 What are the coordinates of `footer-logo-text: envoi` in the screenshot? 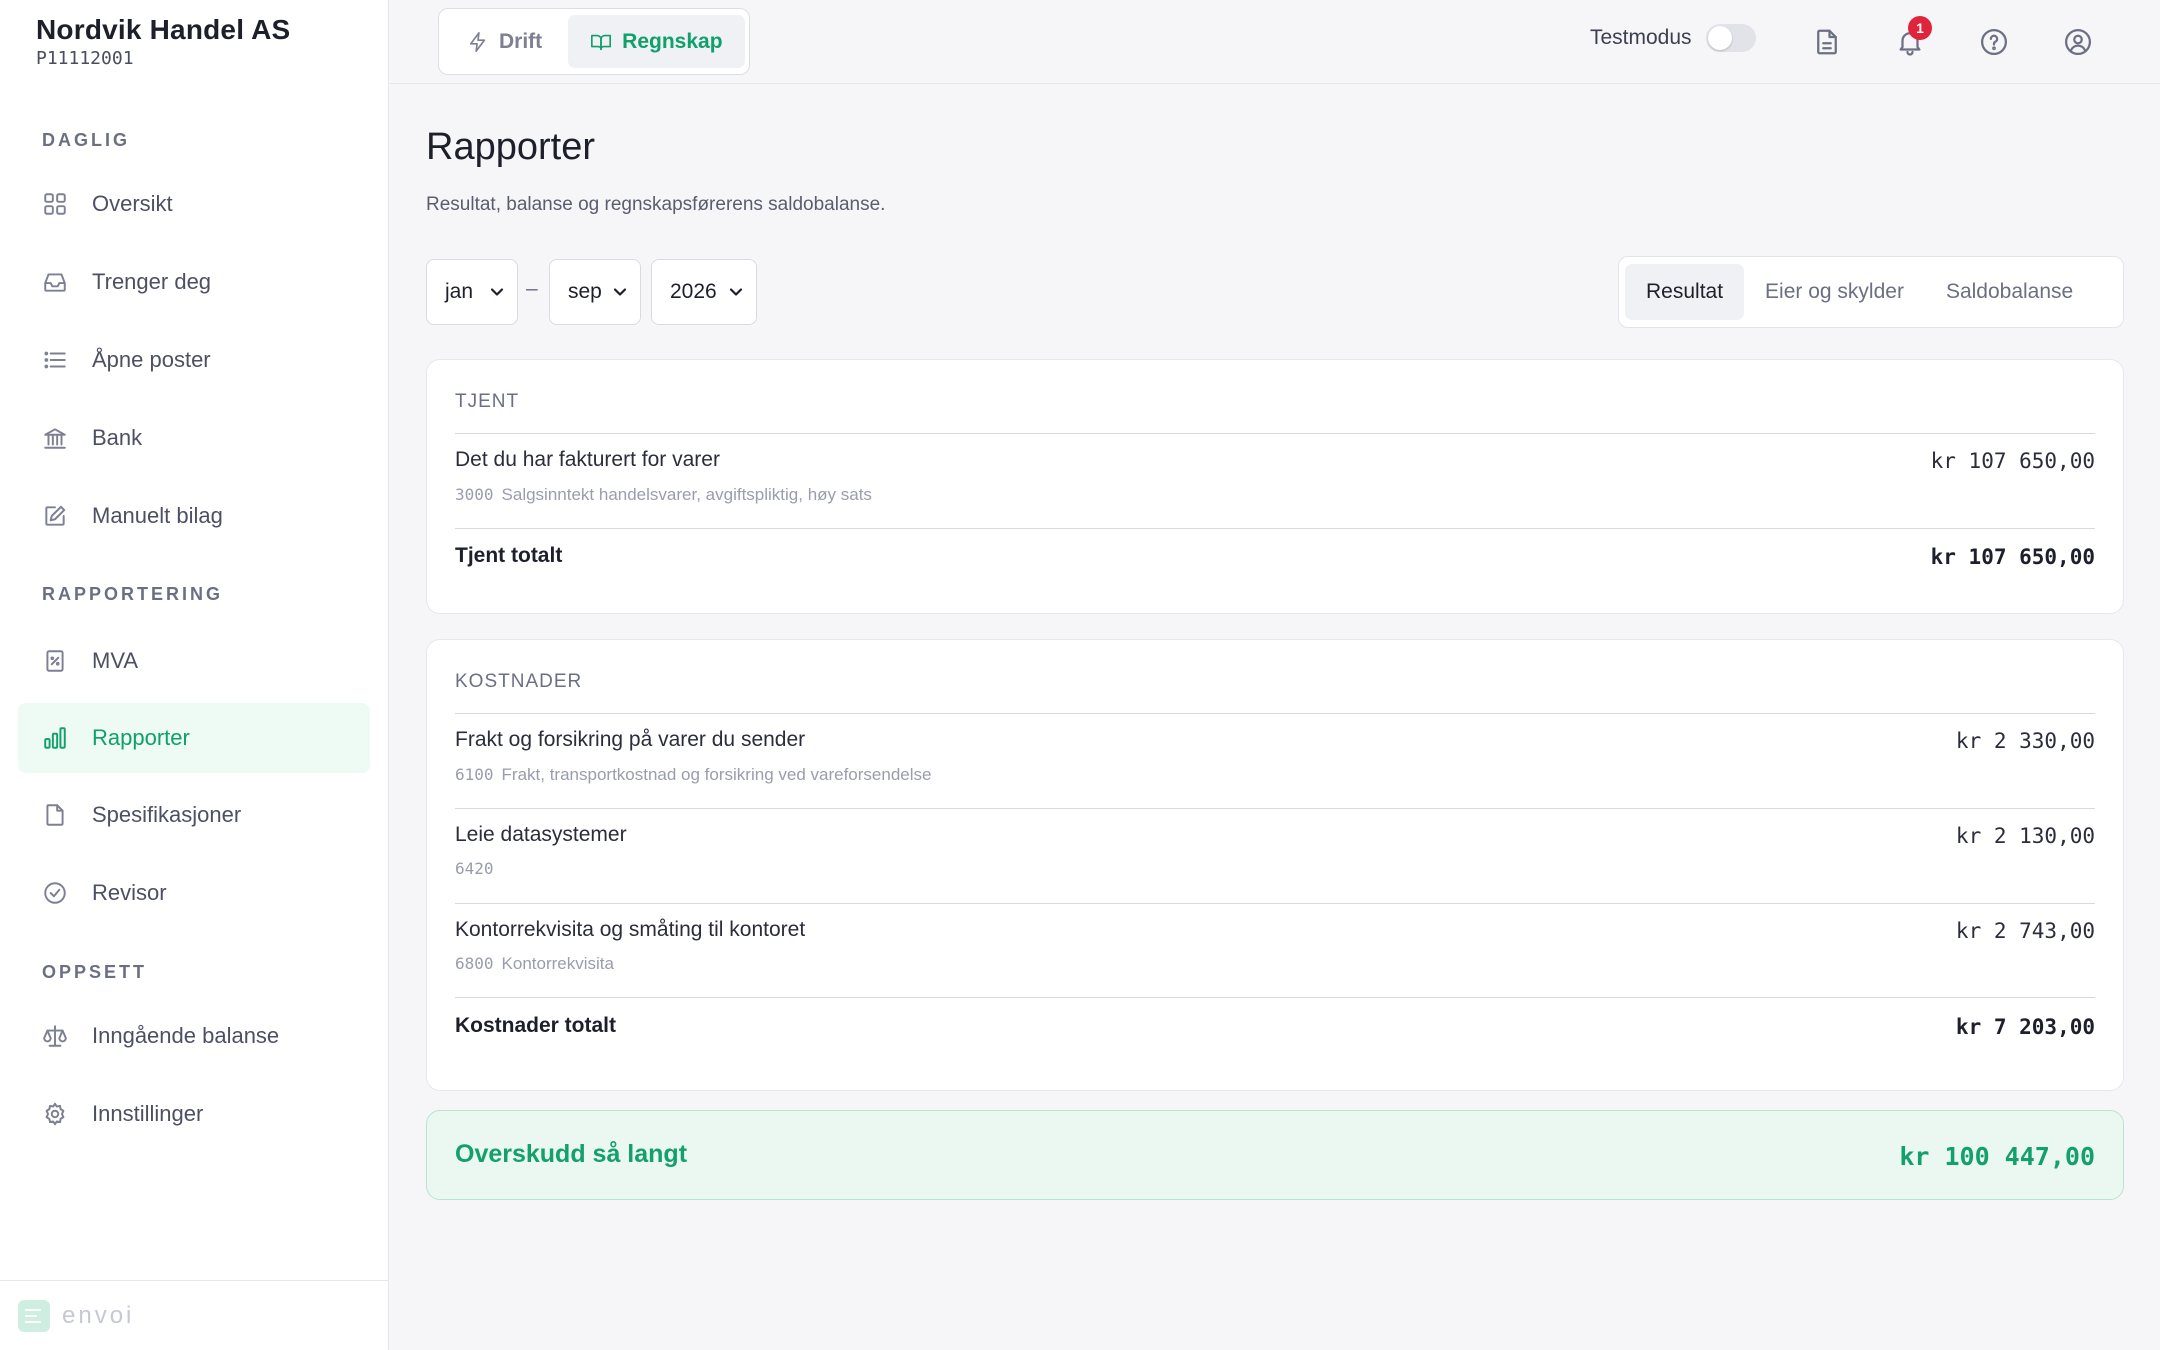 It's located at (98, 1315).